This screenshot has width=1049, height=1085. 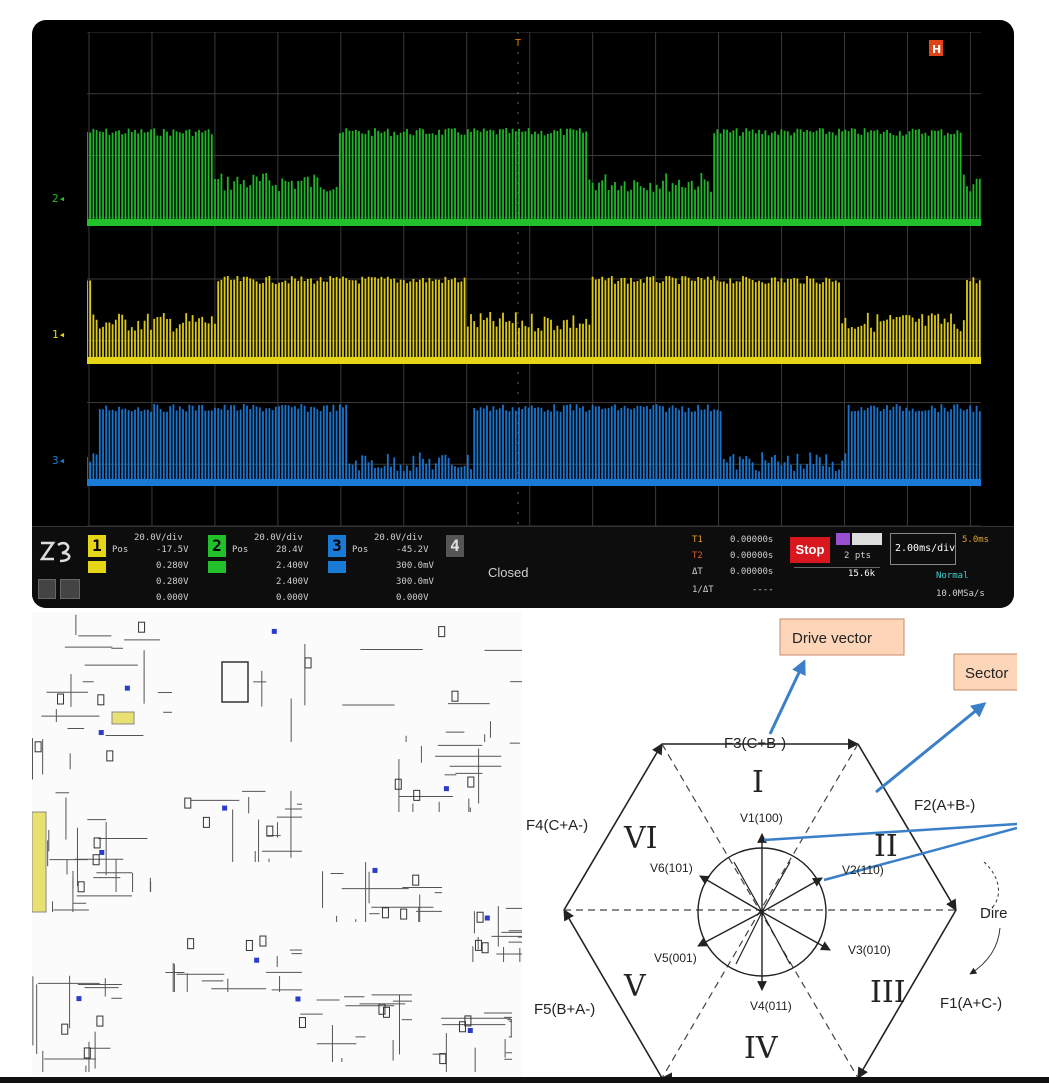 I want to click on channel-3-pos-value: -45.2V, so click(x=412, y=550).